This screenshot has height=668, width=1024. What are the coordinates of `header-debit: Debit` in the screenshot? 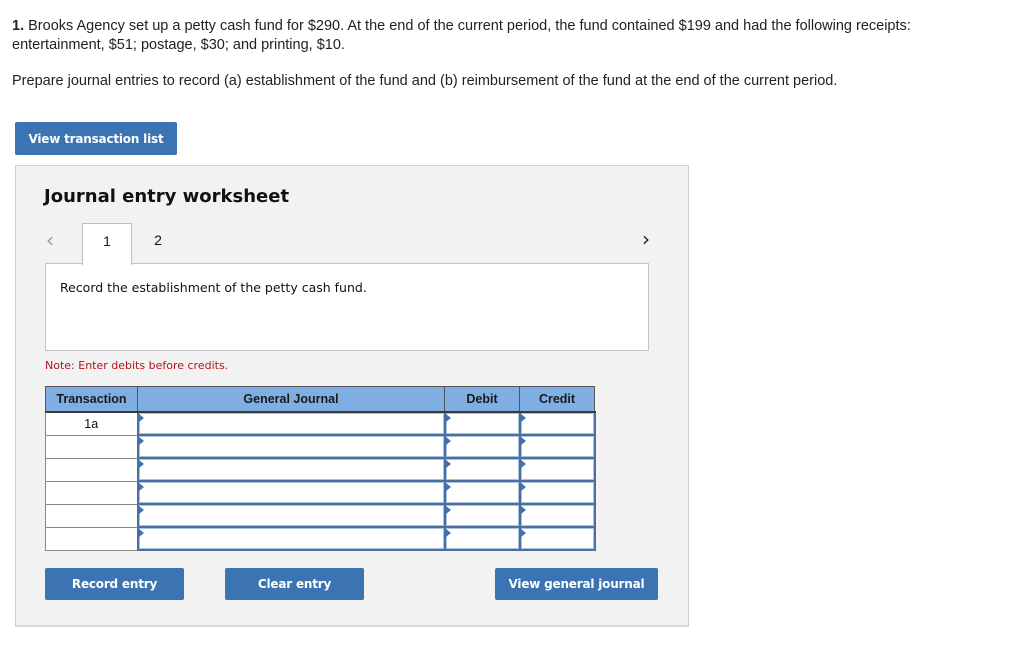 It's located at (482, 399).